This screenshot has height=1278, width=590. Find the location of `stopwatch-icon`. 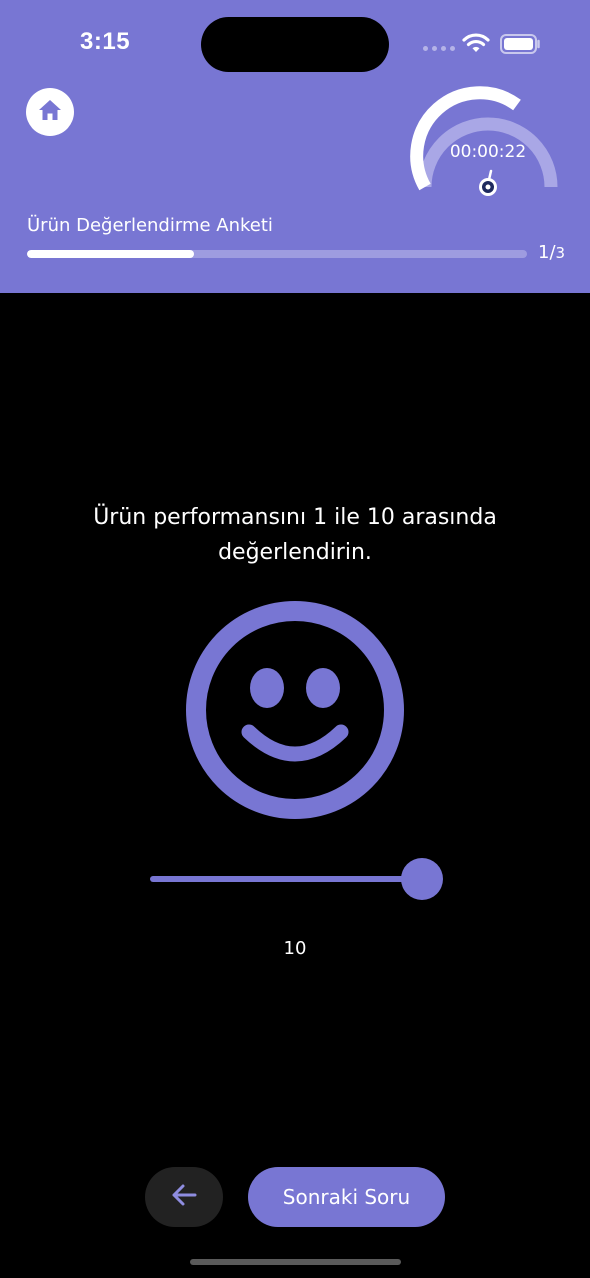

stopwatch-icon is located at coordinates (488, 184).